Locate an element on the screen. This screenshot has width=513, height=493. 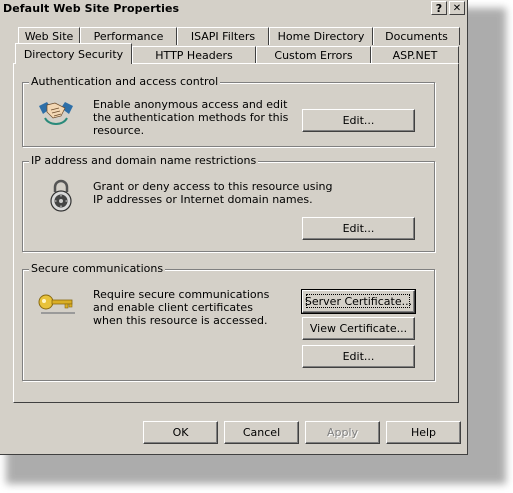
close-title-button: ✕ is located at coordinates (457, 8).